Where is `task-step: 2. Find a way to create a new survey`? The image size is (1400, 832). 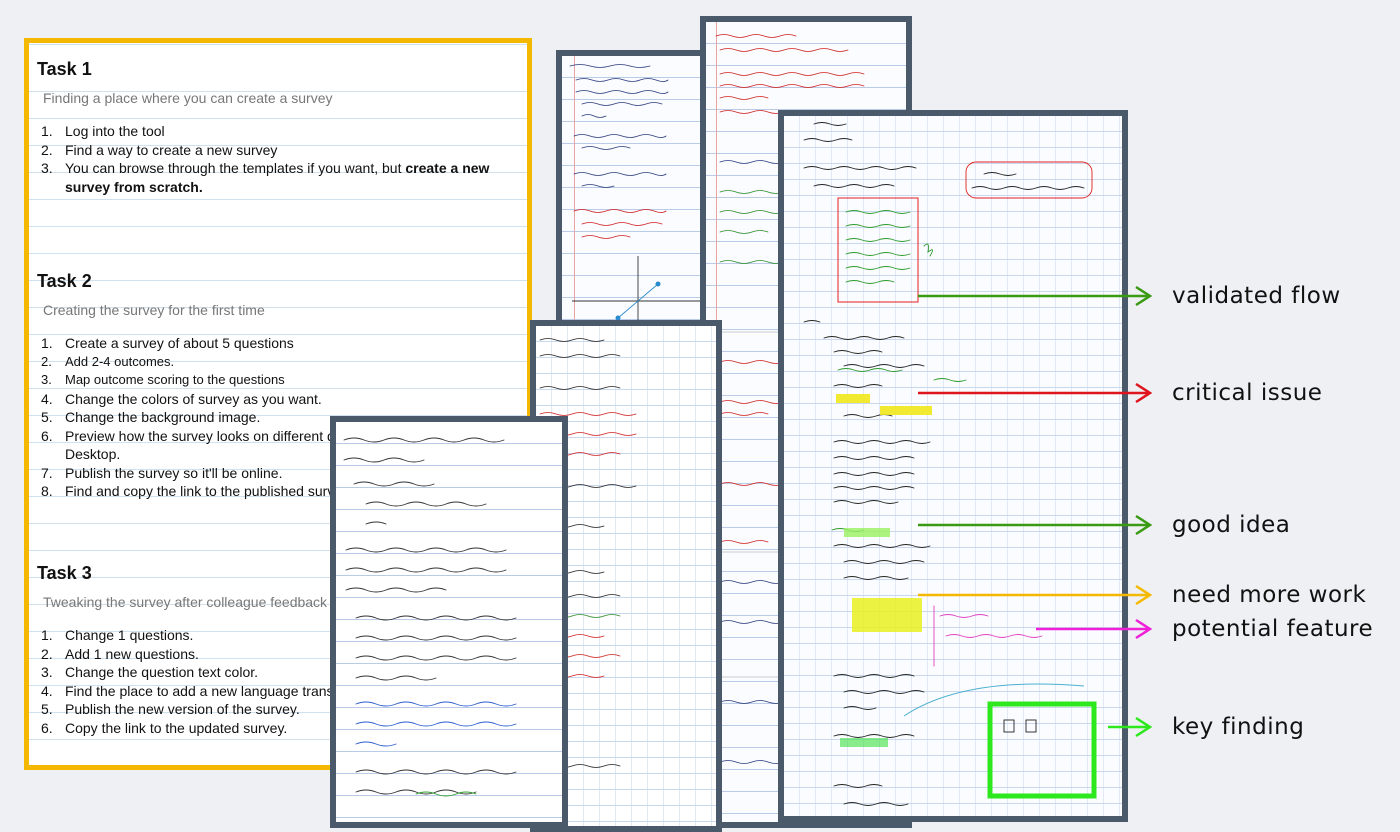
task-step: 2. Find a way to create a new survey is located at coordinates (159, 149).